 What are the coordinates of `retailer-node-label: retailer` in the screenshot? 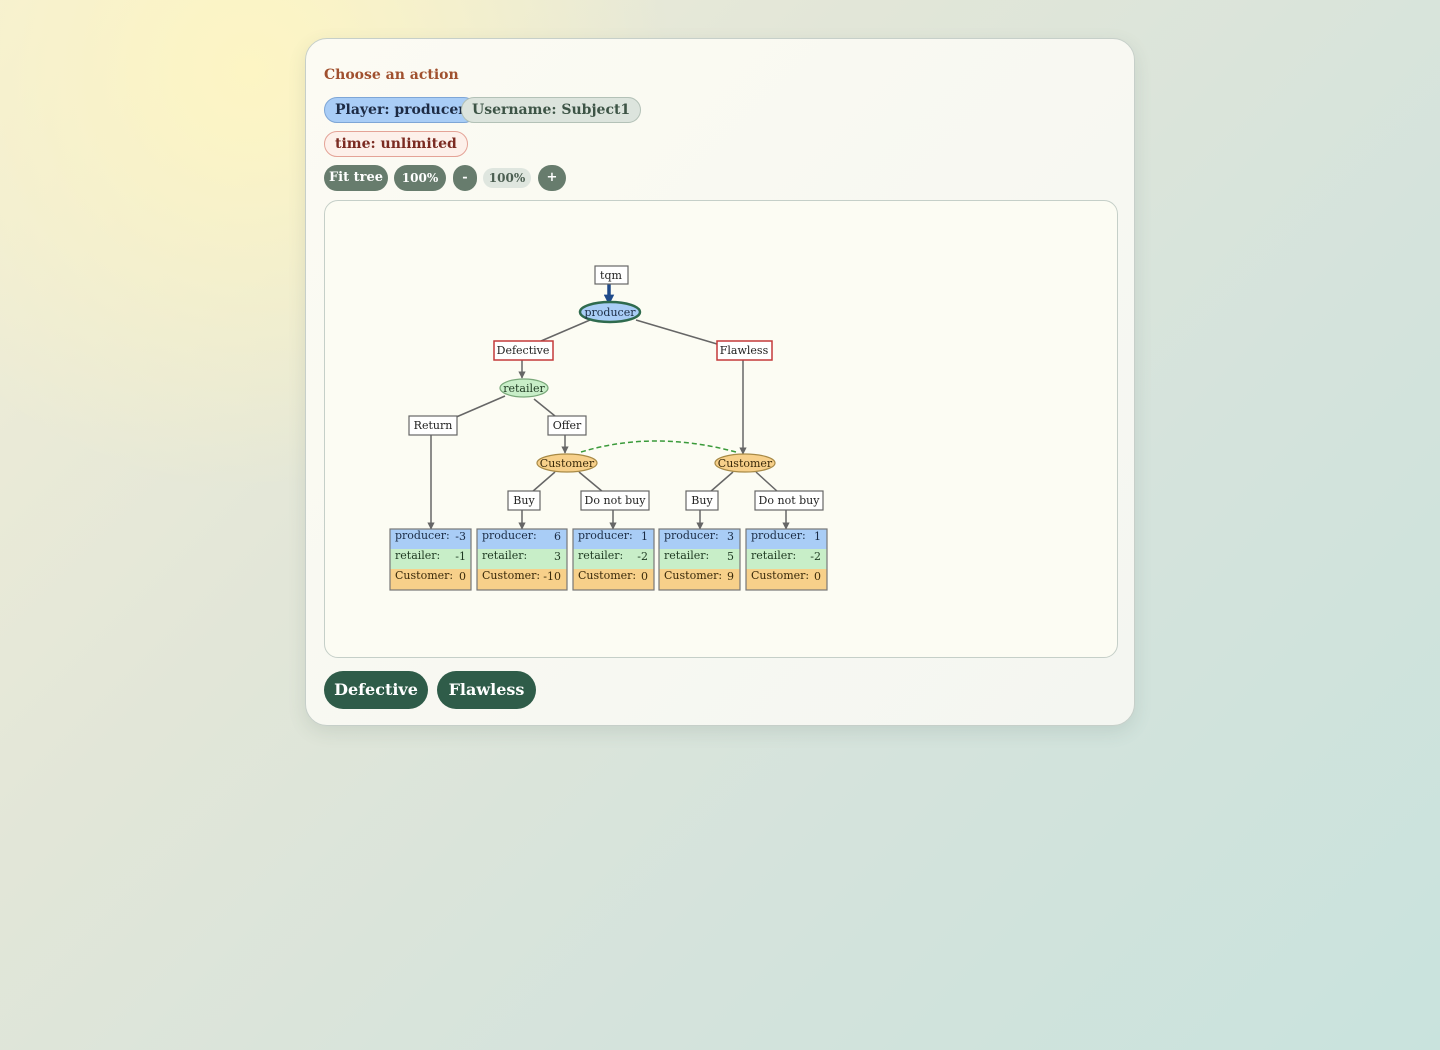 It's located at (524, 388).